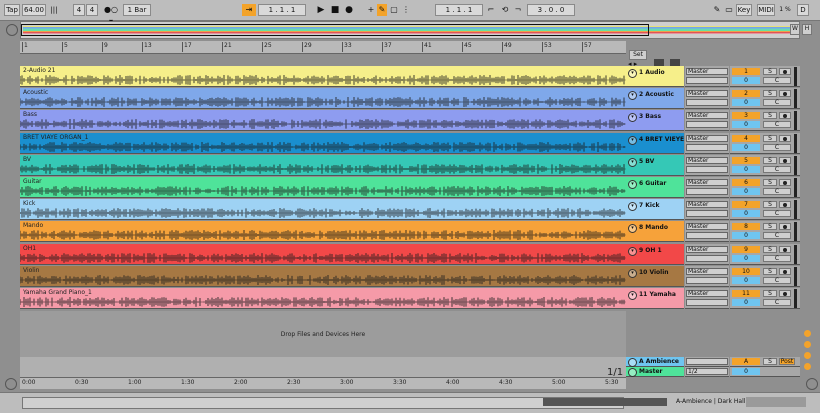 The image size is (820, 413). What do you see at coordinates (655, 76) in the screenshot?
I see `track-header: ▾ 1 Audio` at bounding box center [655, 76].